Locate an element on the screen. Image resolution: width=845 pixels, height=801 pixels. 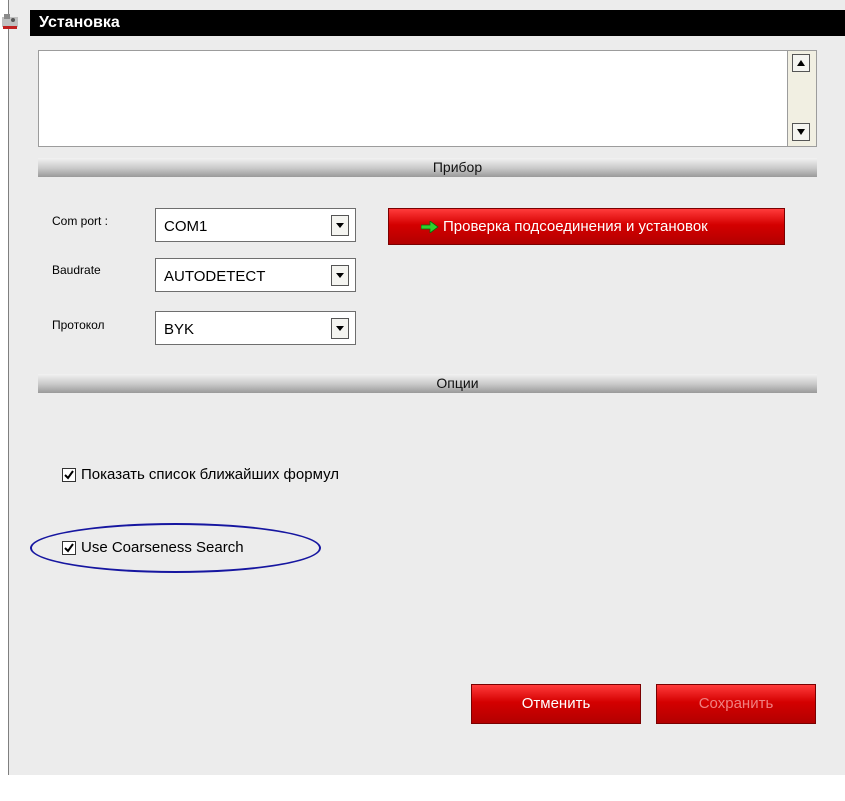
arrow-up-icon is located at coordinates (801, 63).